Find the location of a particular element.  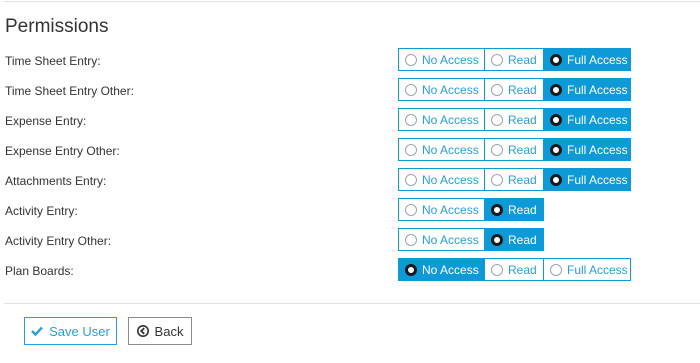

bottom-divider is located at coordinates (352, 303).